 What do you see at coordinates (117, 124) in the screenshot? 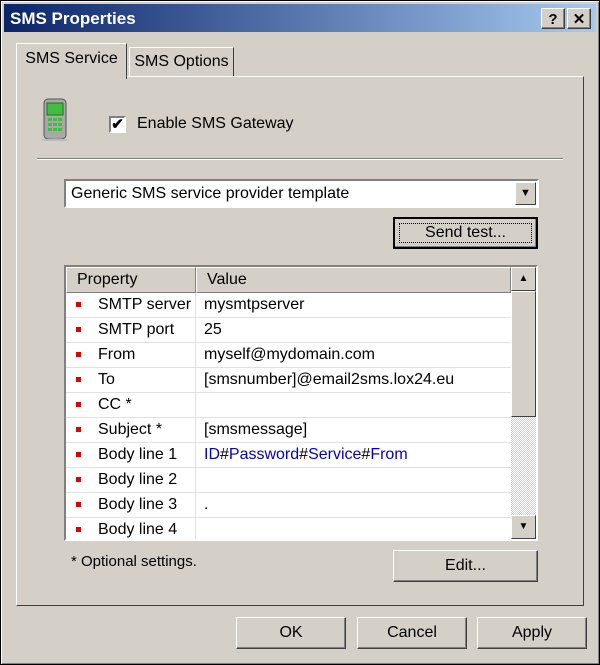
I see `enable-sms-gateway-checkbox: ✔` at bounding box center [117, 124].